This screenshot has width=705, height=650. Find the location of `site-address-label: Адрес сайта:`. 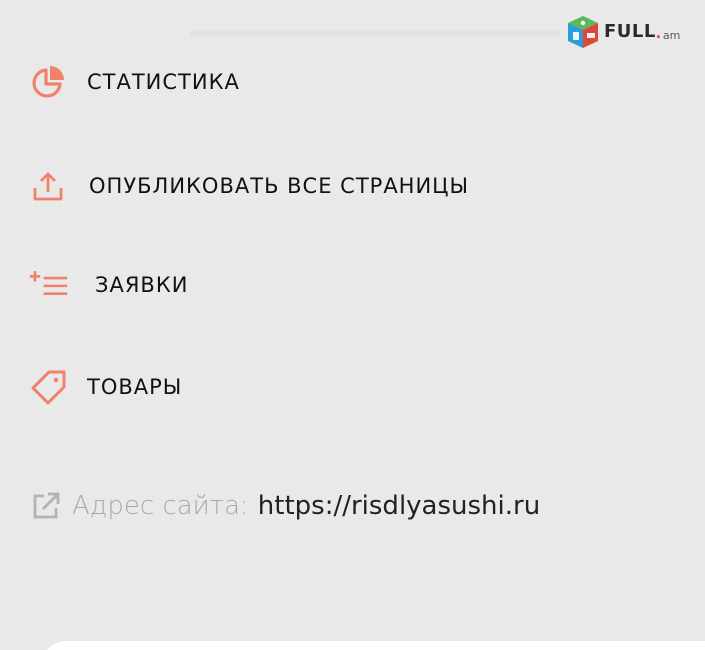

site-address-label: Адрес сайта: is located at coordinates (160, 506).